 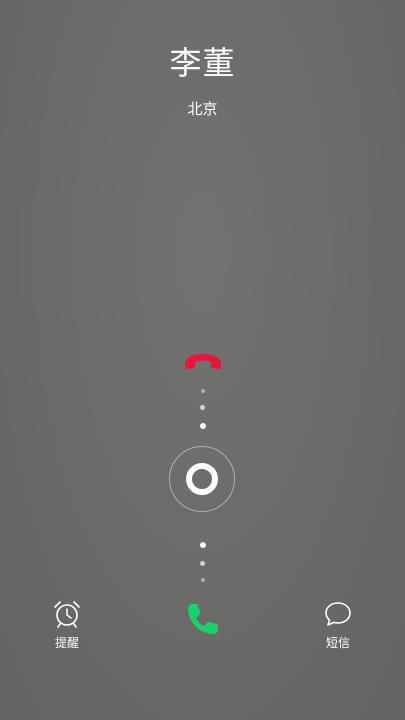 I want to click on alarm-clock-icon, so click(x=67, y=614).